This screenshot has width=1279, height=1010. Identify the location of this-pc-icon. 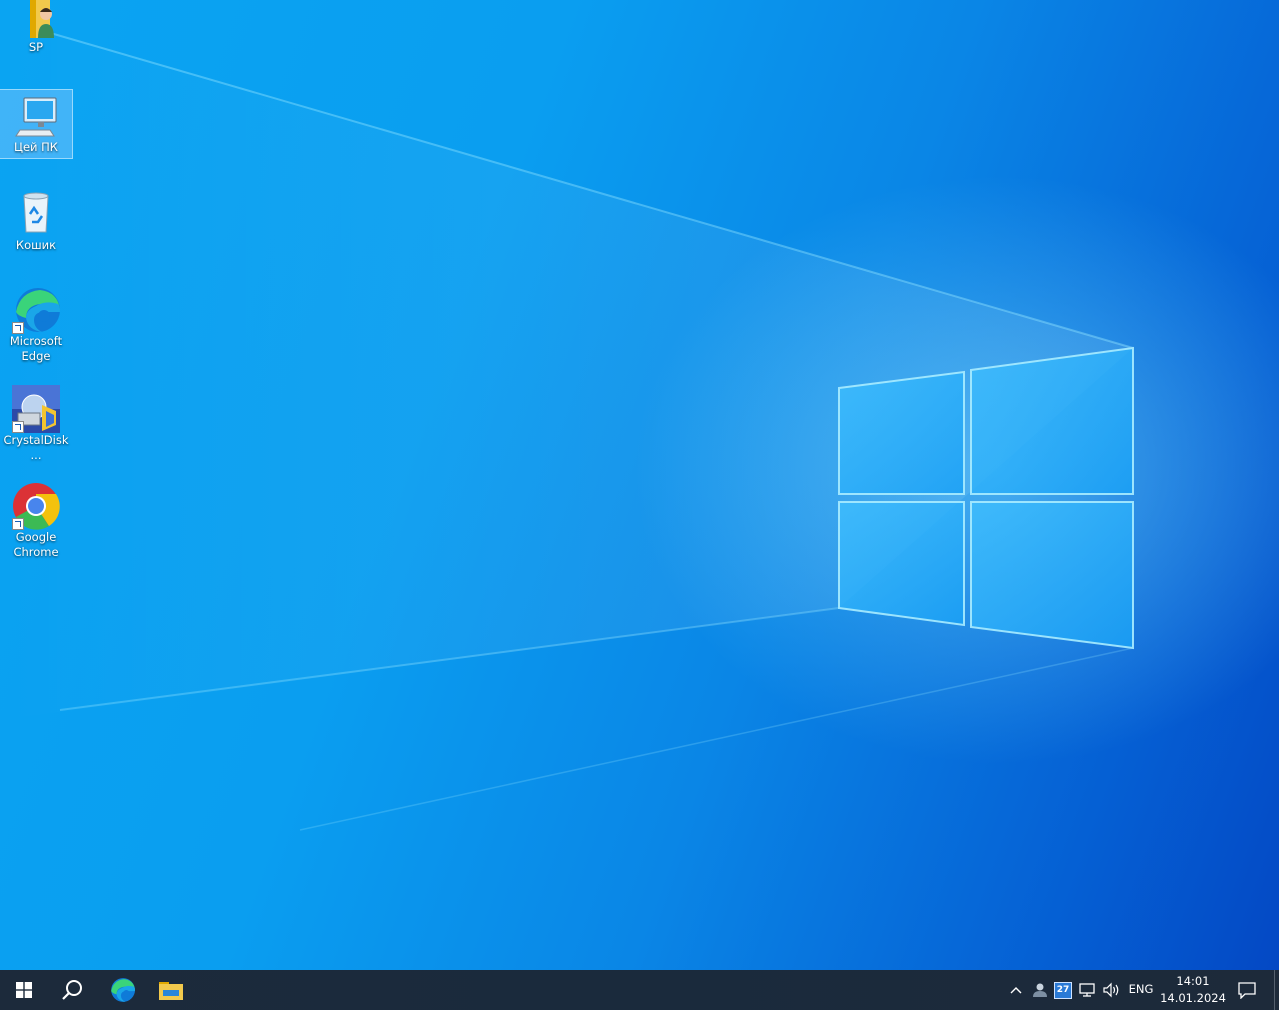
(36, 118).